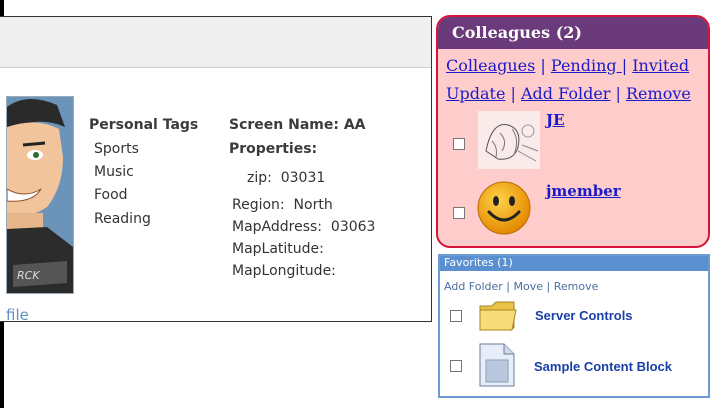 Image resolution: width=711 pixels, height=408 pixels. What do you see at coordinates (144, 125) in the screenshot?
I see `personal-tags-title: Personal Tags` at bounding box center [144, 125].